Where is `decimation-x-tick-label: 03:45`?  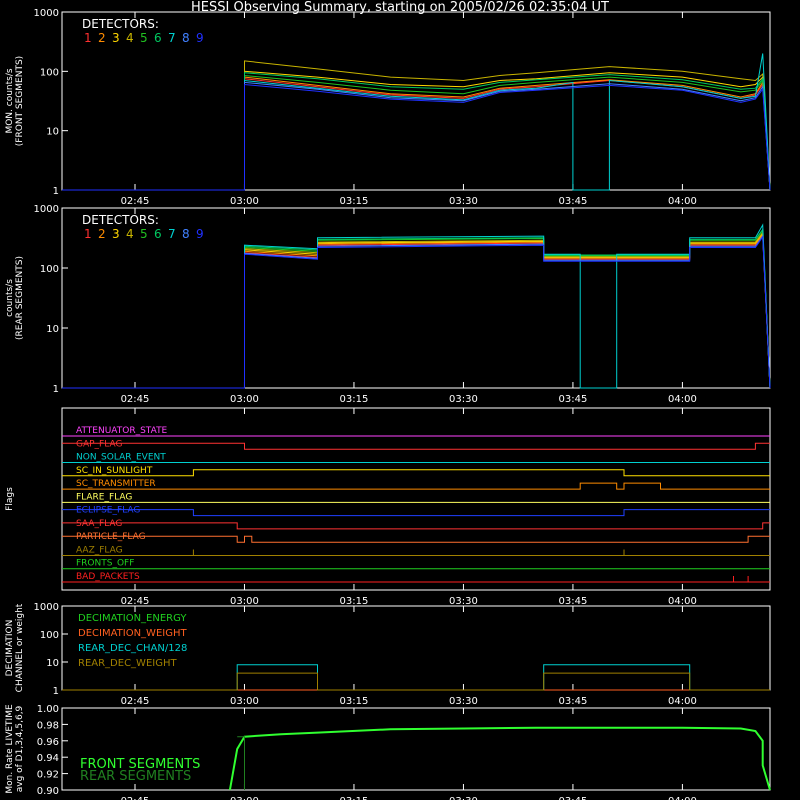 decimation-x-tick-label: 03:45 is located at coordinates (573, 701).